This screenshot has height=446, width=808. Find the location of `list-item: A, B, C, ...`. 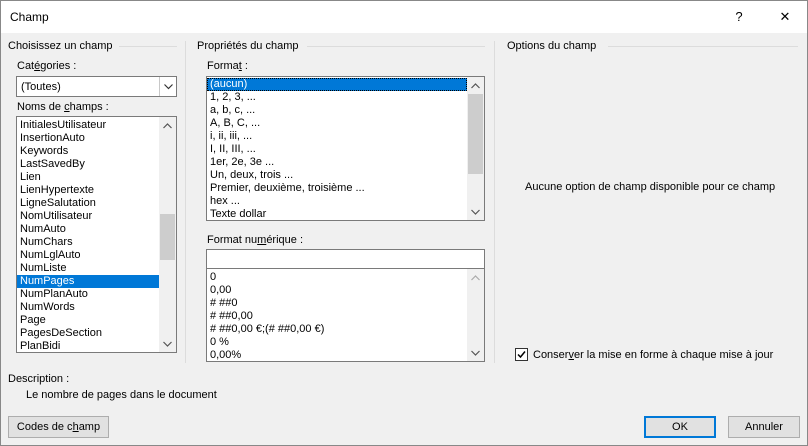

list-item: A, B, C, ... is located at coordinates (337, 123).